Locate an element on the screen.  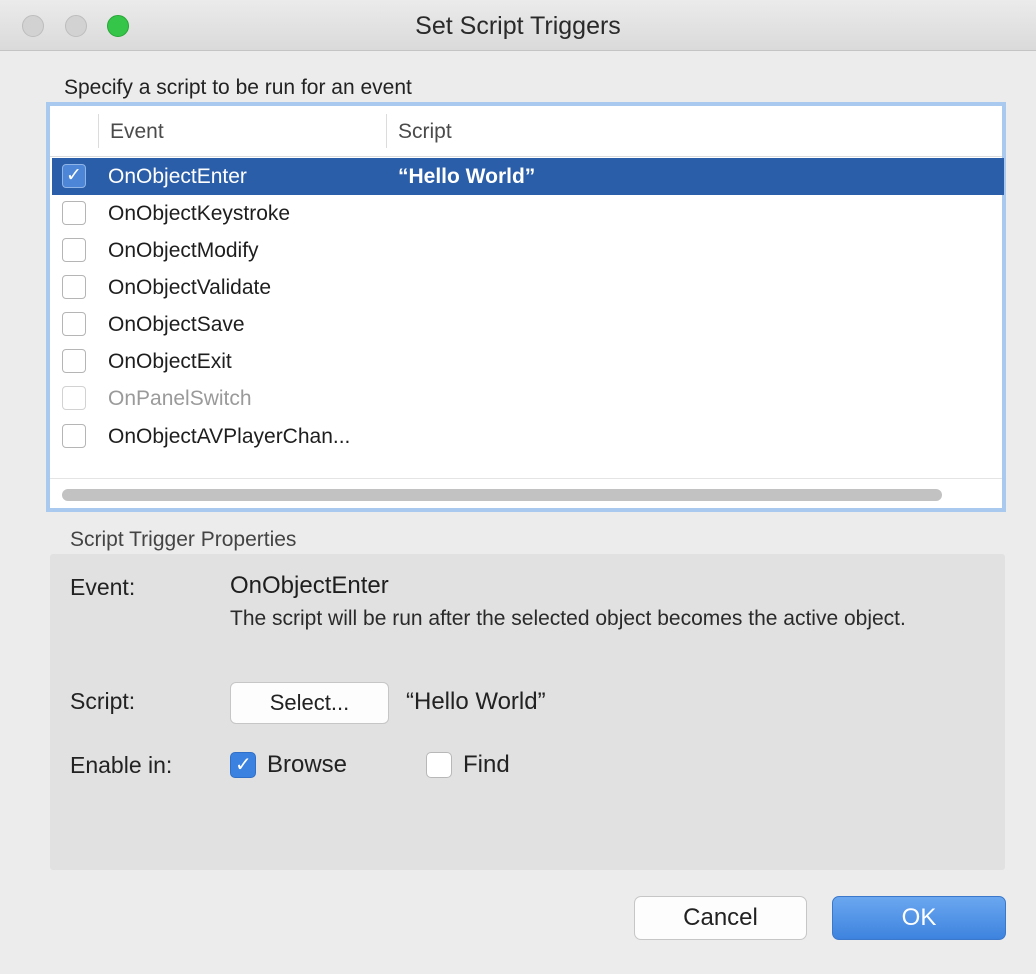
checkbox-box: ✓ is located at coordinates (243, 765).